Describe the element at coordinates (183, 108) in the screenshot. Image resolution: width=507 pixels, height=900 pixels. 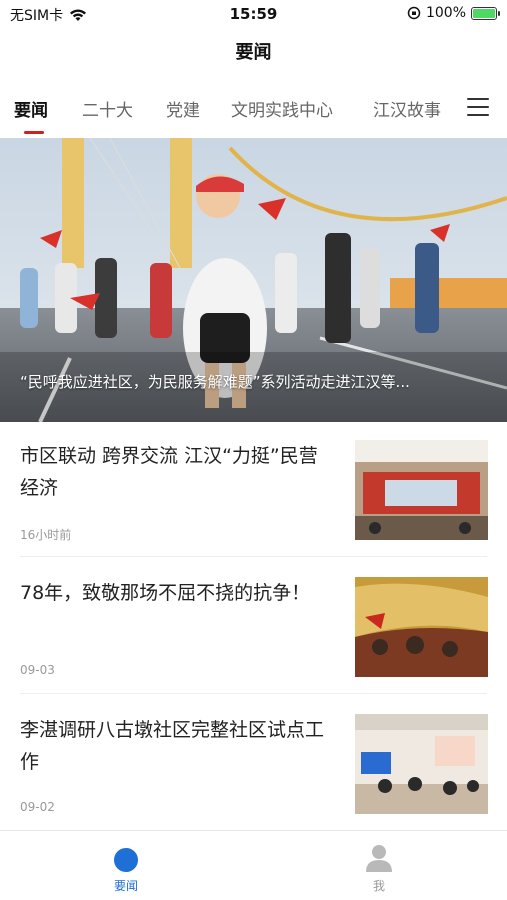
I see `tab-dangjian: 党建` at that location.